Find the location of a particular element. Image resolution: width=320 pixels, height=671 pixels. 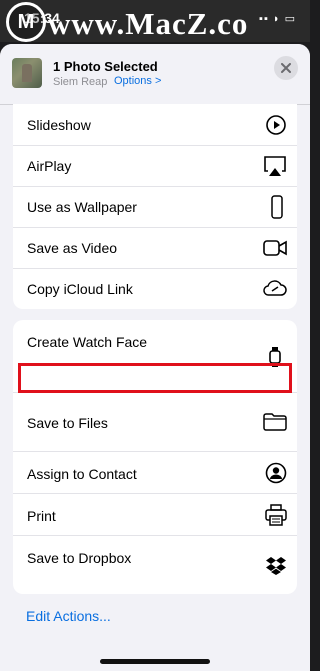

close-button is located at coordinates (286, 68).